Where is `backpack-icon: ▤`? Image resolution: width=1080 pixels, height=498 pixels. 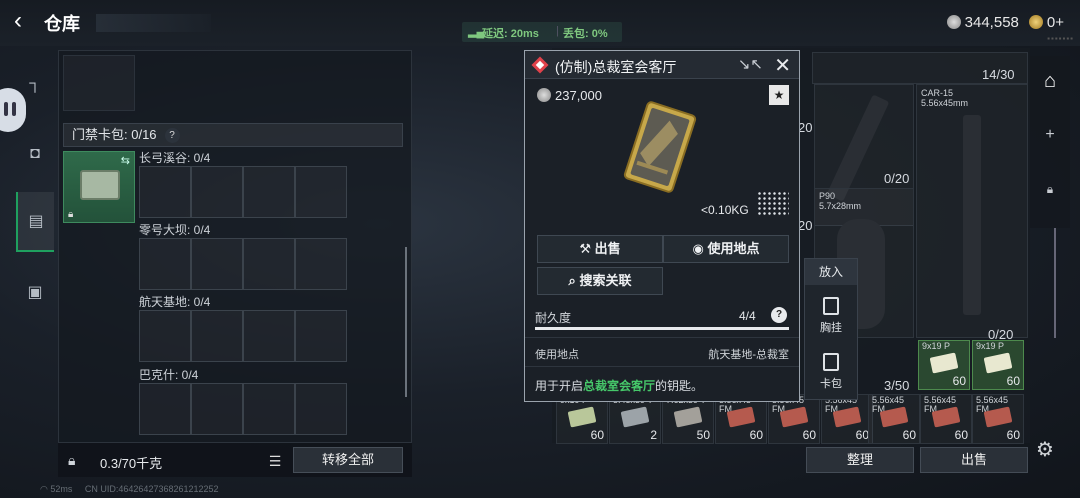 backpack-icon: ▤ is located at coordinates (36, 221).